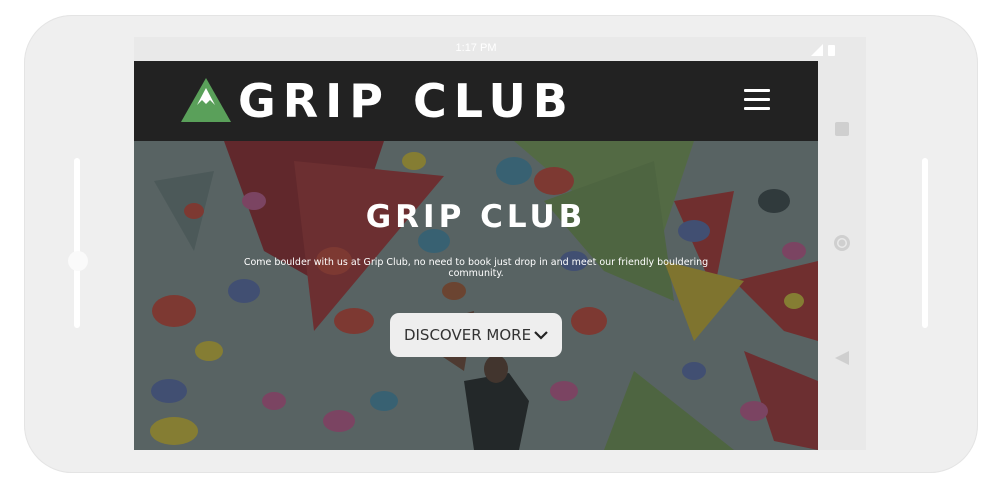  Describe the element at coordinates (77, 243) in the screenshot. I see `device-edge-left` at that location.